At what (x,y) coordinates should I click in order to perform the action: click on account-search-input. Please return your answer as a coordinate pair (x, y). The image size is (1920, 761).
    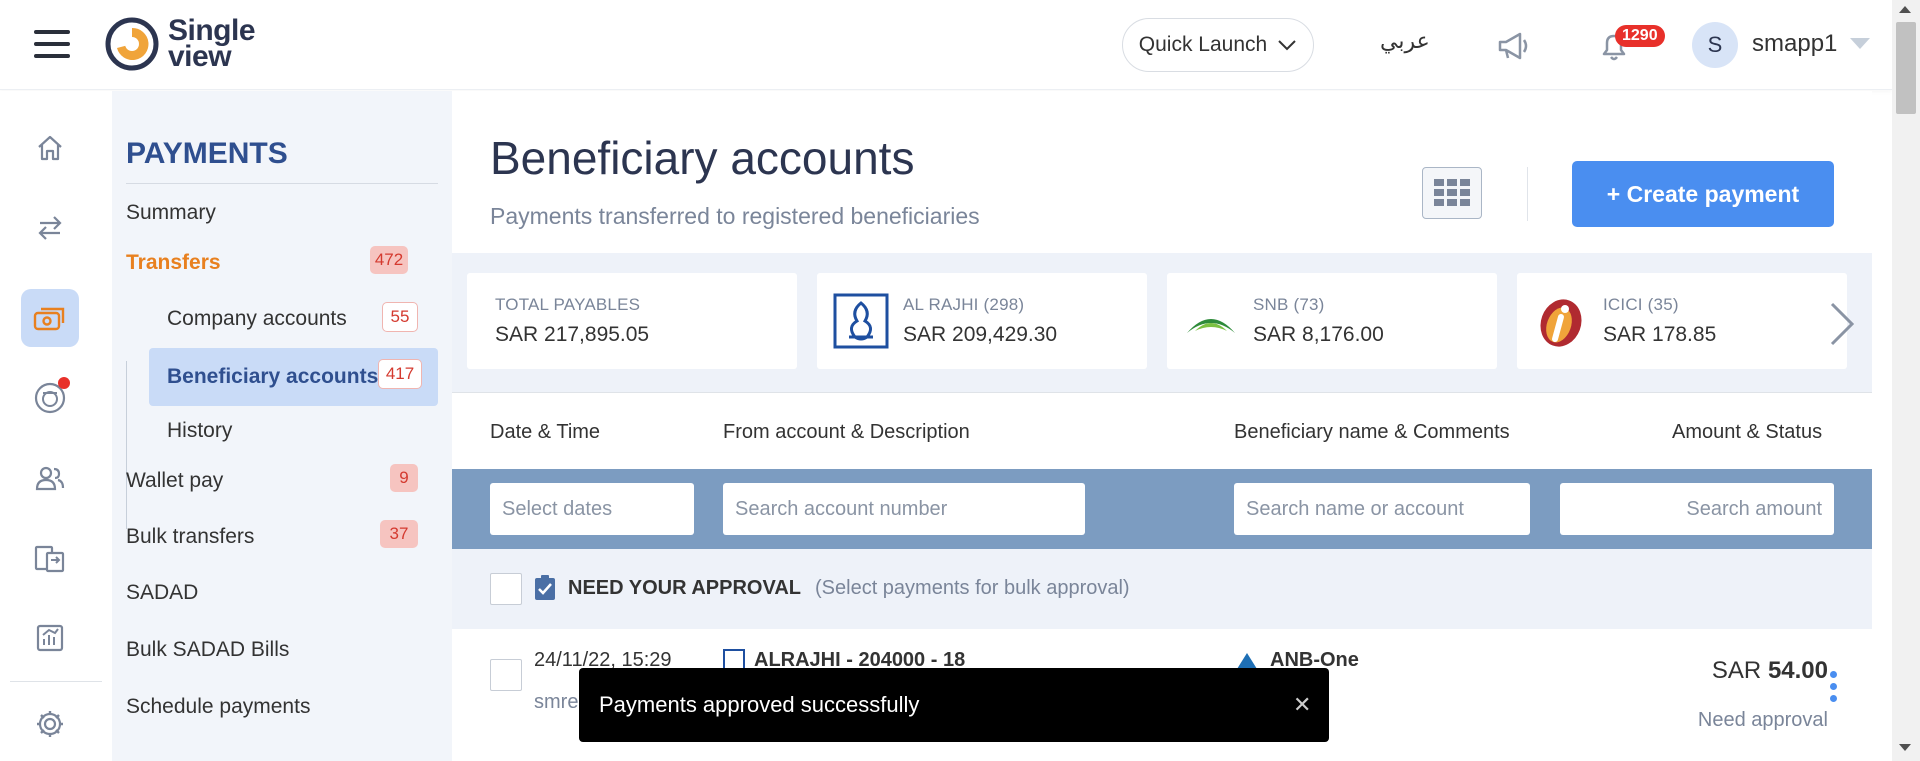
    Looking at the image, I should click on (904, 509).